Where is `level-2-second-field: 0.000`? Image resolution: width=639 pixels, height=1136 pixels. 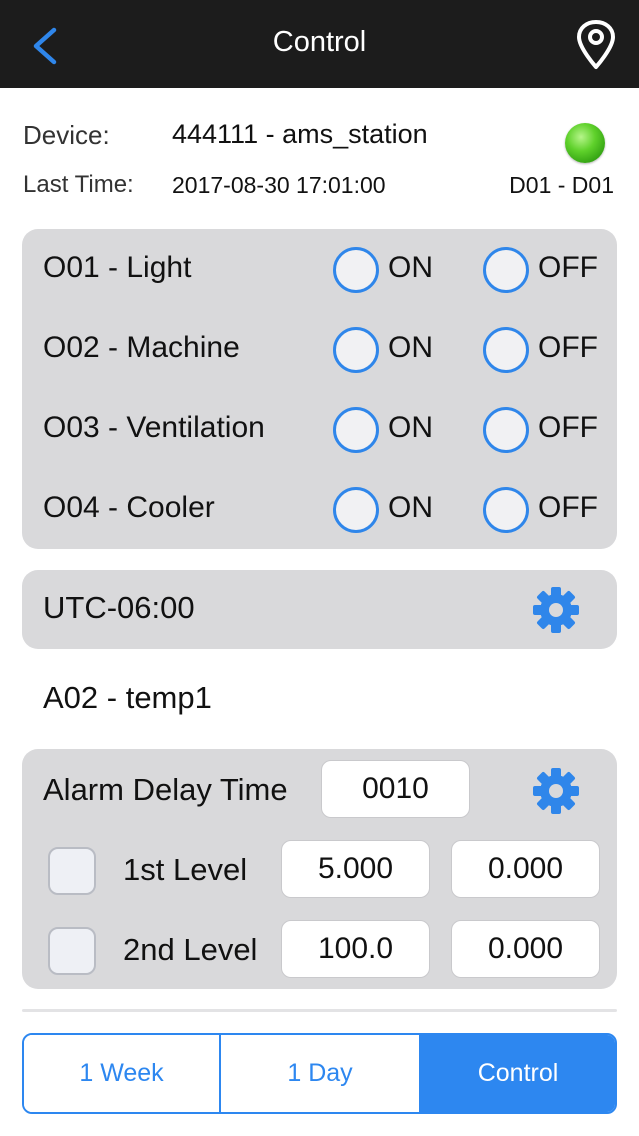 level-2-second-field: 0.000 is located at coordinates (525, 949).